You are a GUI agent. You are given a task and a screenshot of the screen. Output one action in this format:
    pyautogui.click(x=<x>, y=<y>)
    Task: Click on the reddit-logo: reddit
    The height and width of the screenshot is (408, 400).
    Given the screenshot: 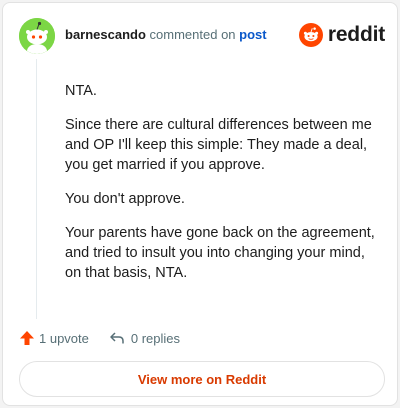 What is the action you would take?
    pyautogui.click(x=341, y=35)
    